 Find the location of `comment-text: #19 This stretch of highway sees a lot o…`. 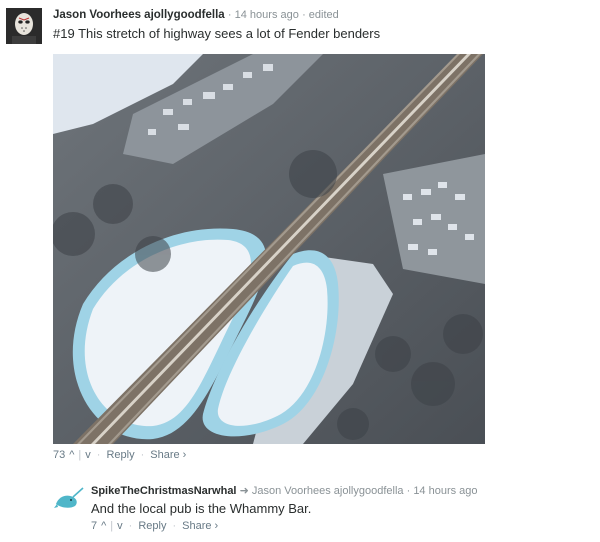

comment-text: #19 This stretch of highway sees a lot o… is located at coordinates (217, 33).